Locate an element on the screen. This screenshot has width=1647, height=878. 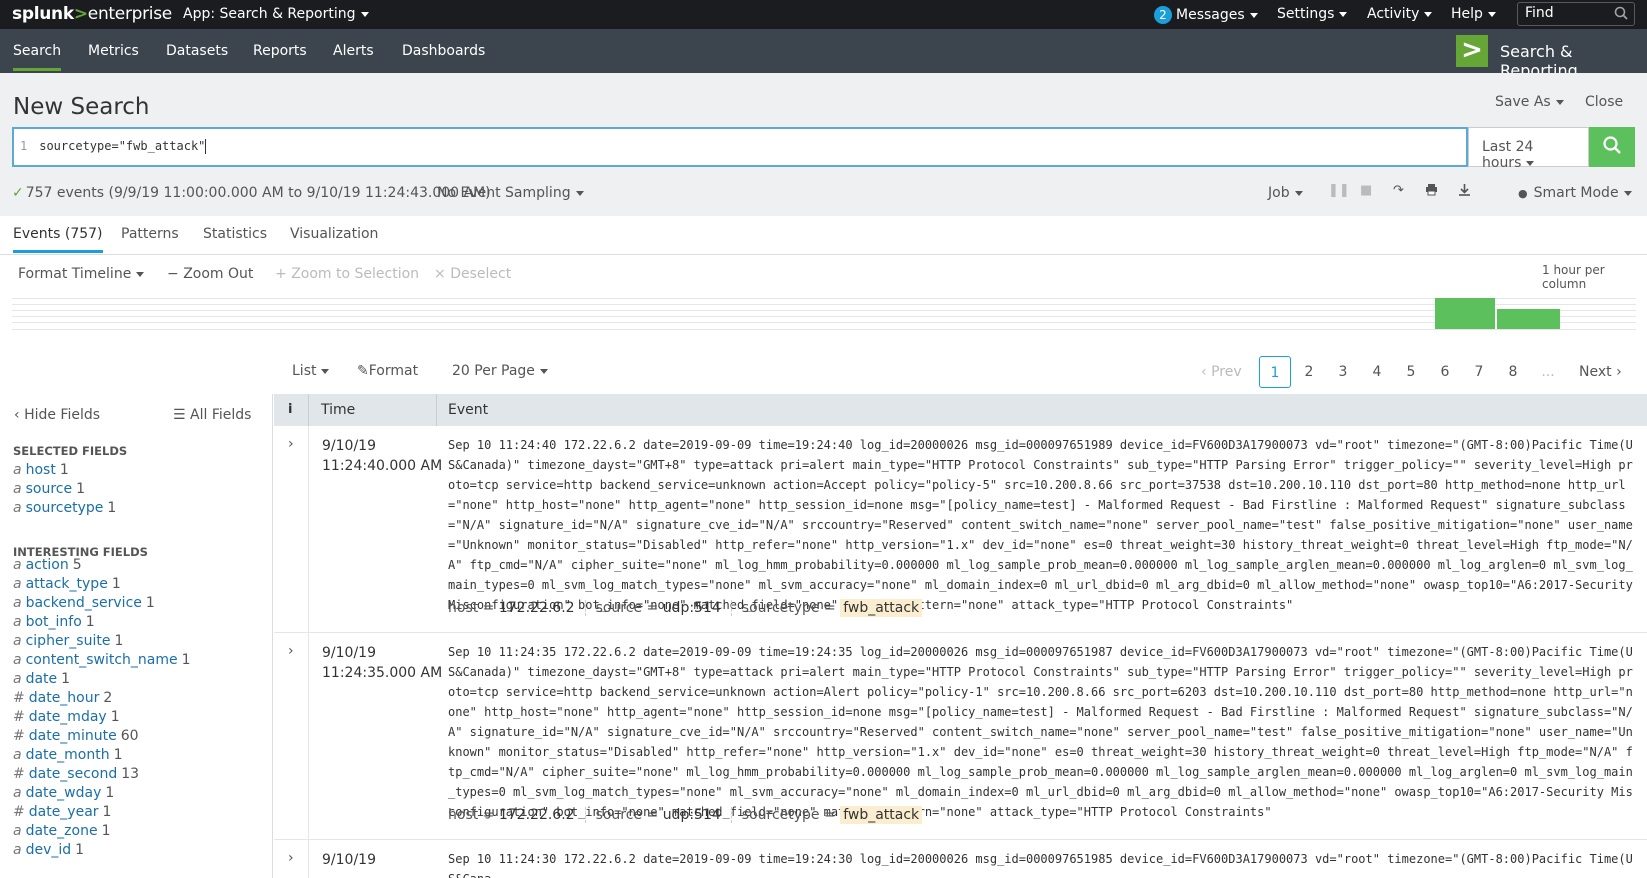
hide-fields-button: ‹ Hide Fields is located at coordinates (57, 415).